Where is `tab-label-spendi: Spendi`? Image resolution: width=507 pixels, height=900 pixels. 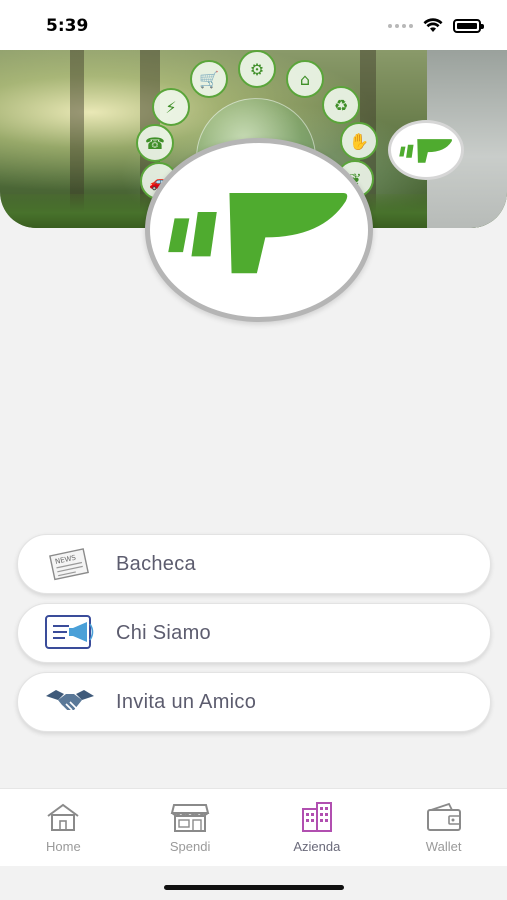
tab-label-spendi: Spendi is located at coordinates (190, 846).